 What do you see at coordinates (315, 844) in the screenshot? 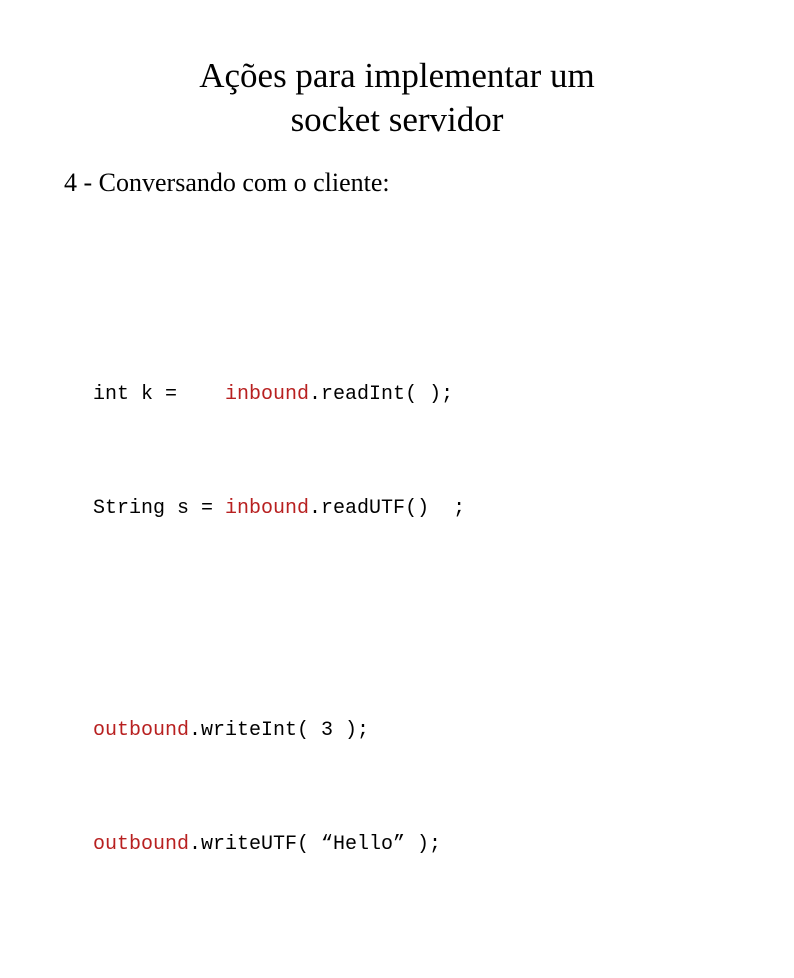
I see `code-token: .writeUTF( “Hello” );` at bounding box center [315, 844].